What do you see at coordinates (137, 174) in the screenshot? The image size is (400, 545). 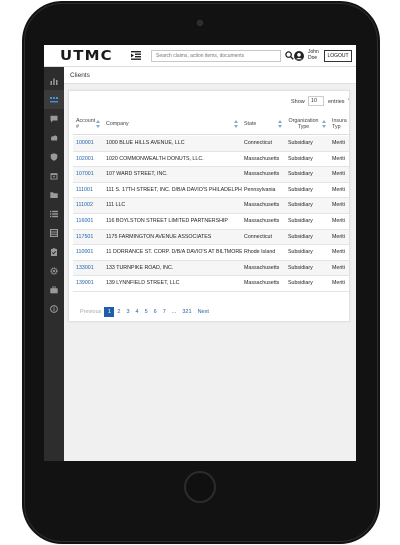 I see `cell-company: 107 WARD STREET, INC.` at bounding box center [137, 174].